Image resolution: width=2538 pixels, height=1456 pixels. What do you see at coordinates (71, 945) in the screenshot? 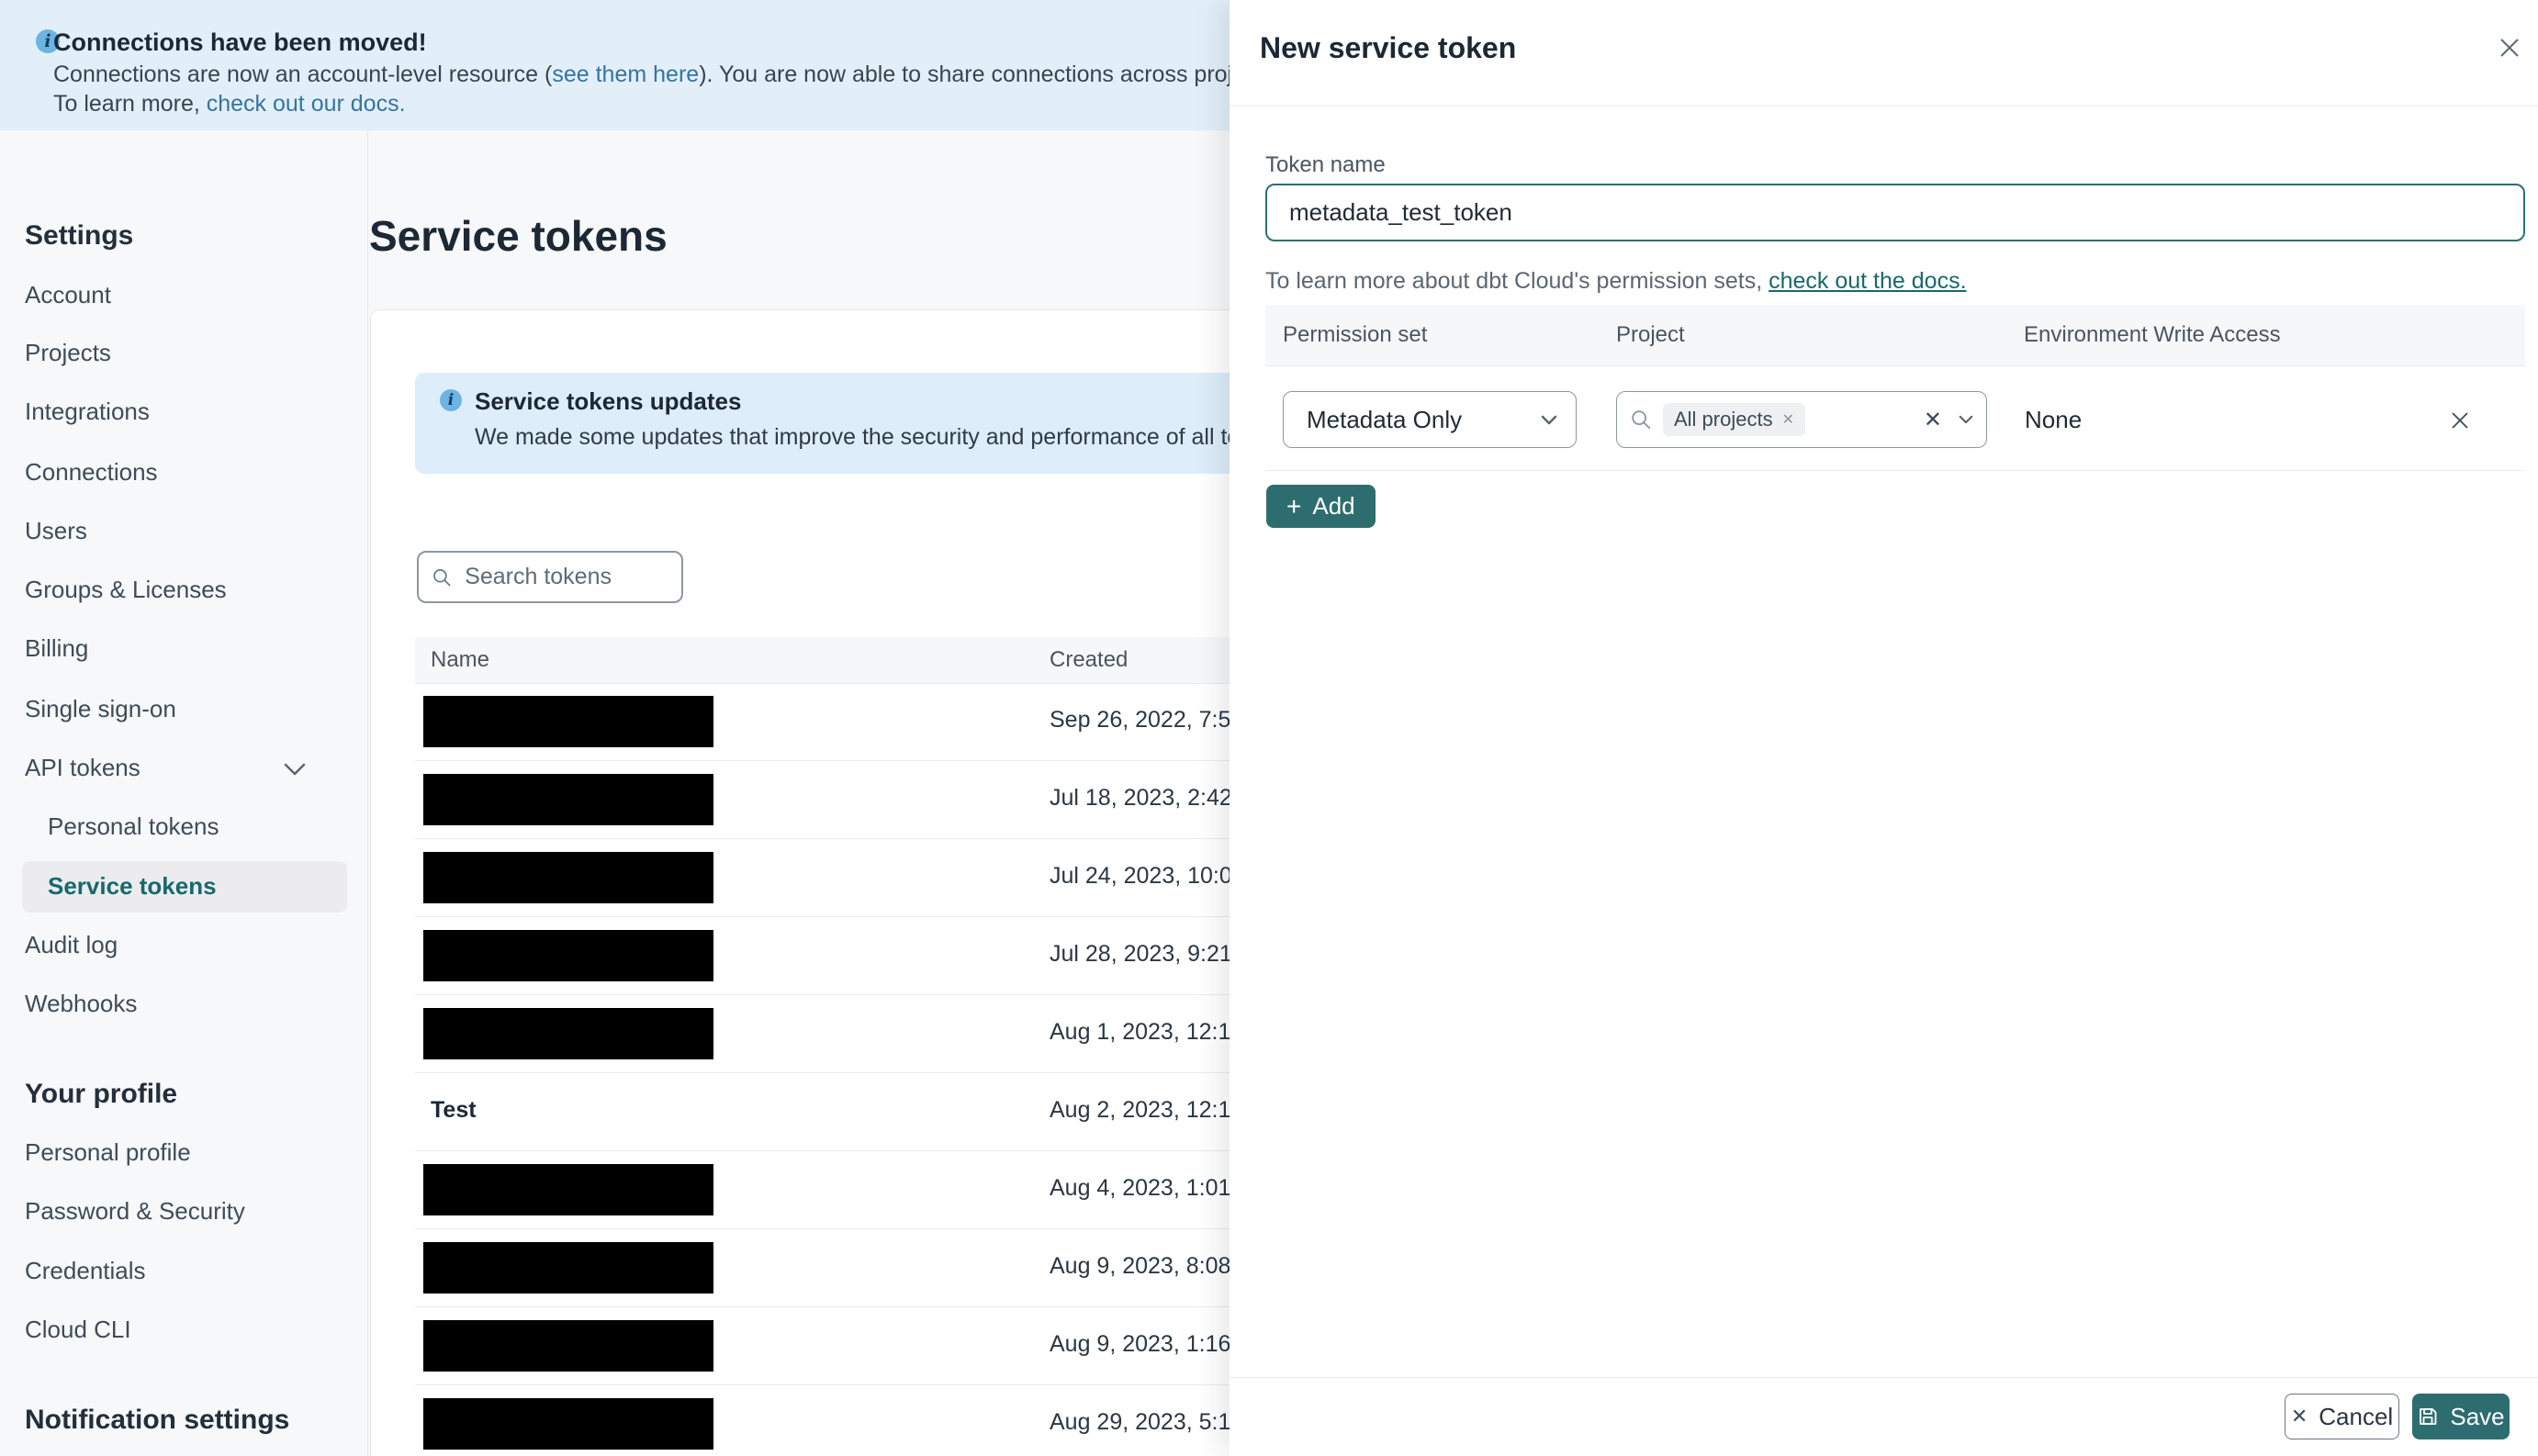
I see `sidebar-item-audit-log: Audit log` at bounding box center [71, 945].